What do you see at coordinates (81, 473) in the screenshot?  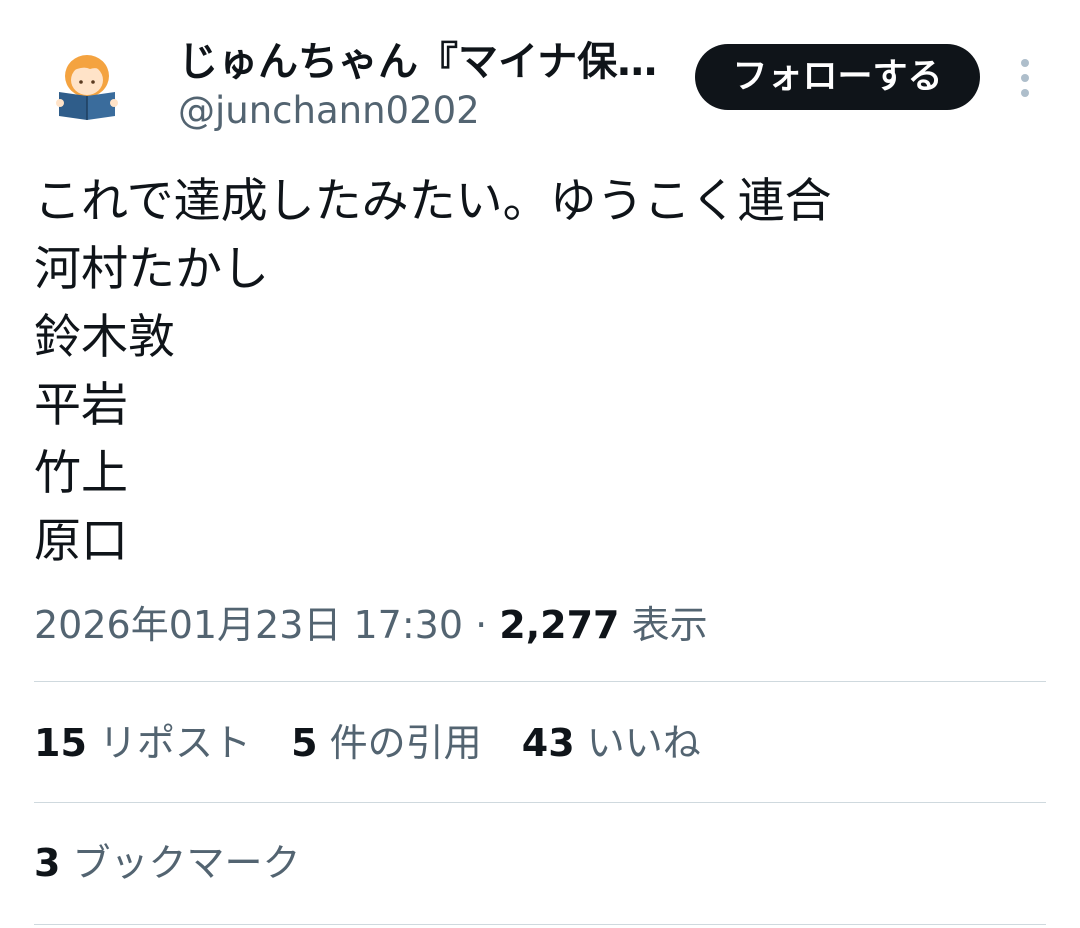 I see `tweet-line: 竹上` at bounding box center [81, 473].